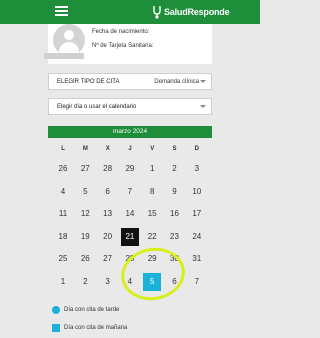  I want to click on health-card-label: Nº de Tarjeta Sanitaria:, so click(123, 46).